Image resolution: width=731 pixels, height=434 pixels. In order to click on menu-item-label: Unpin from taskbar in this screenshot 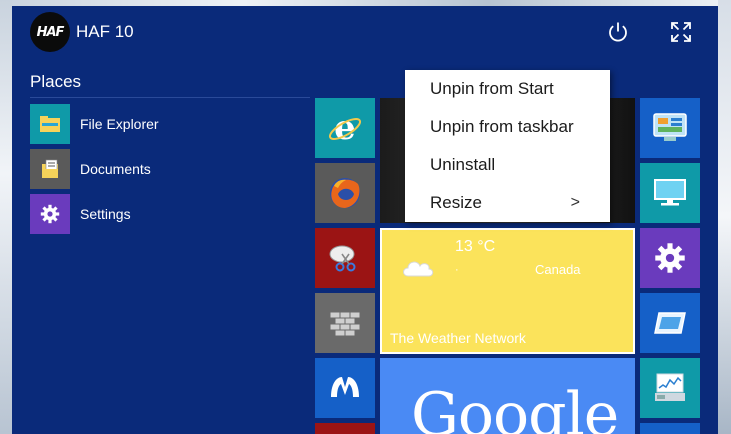, I will do `click(502, 126)`.